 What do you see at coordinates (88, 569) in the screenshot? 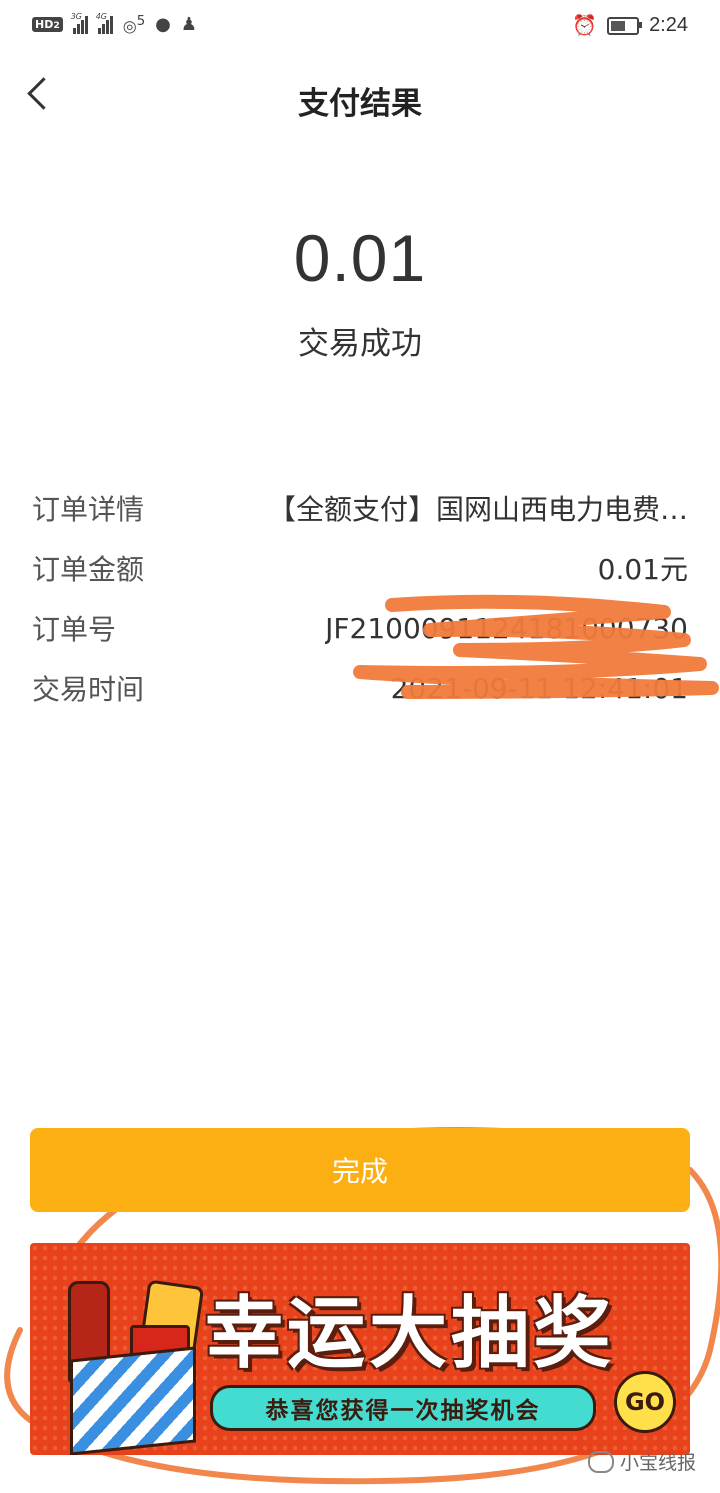
I see `detail-label: 订单金额` at bounding box center [88, 569].